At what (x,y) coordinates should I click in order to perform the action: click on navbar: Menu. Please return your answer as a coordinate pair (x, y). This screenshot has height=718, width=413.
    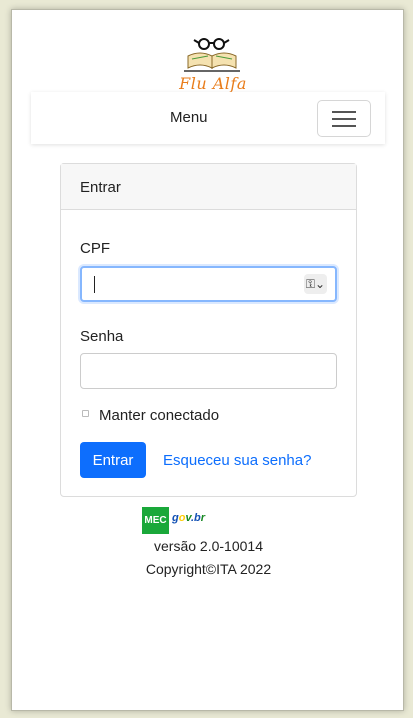
    Looking at the image, I should click on (208, 118).